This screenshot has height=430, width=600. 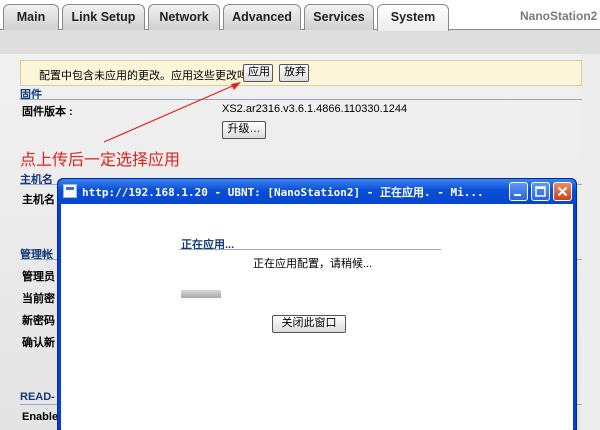 What do you see at coordinates (47, 112) in the screenshot?
I see `firmware-version-label: 固件版本 :` at bounding box center [47, 112].